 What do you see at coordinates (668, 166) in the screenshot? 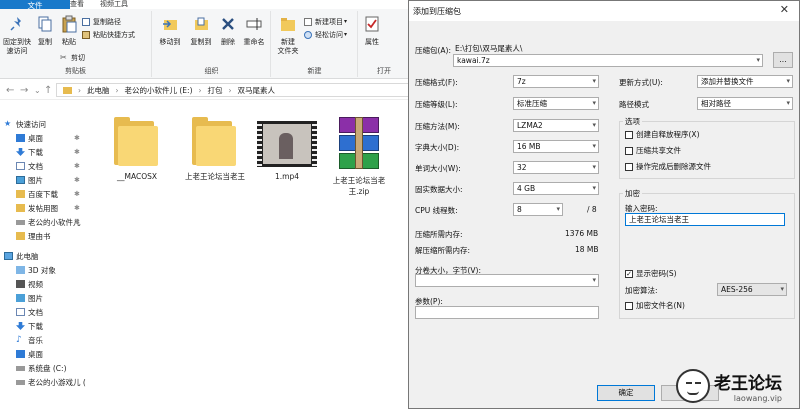
I see `delete-after-checkbox: 操作完成后删除源文件` at bounding box center [668, 166].